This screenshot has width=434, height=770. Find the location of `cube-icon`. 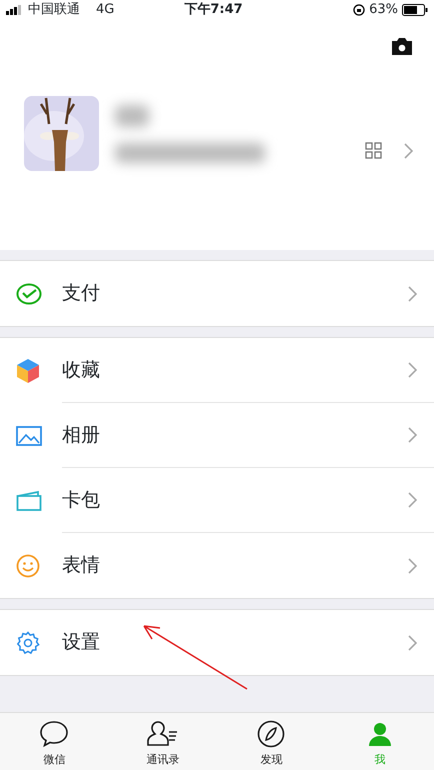

cube-icon is located at coordinates (28, 371).